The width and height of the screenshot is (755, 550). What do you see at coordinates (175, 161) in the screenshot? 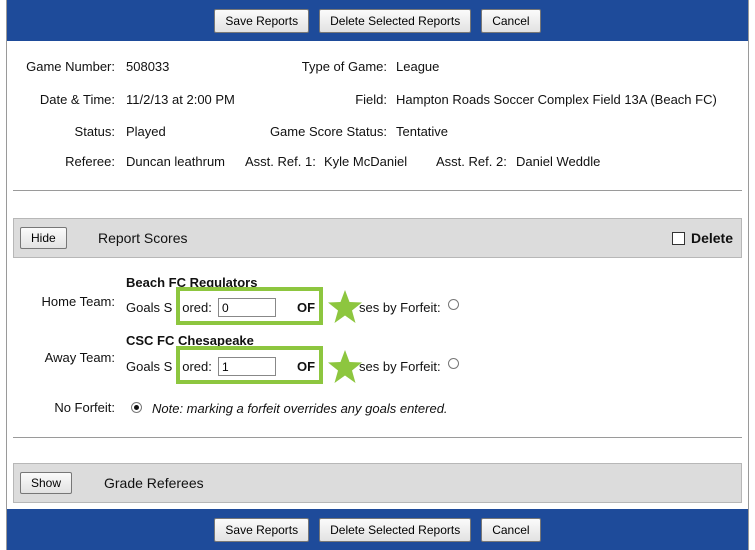
I see `referee-value: Duncan leathrum` at bounding box center [175, 161].